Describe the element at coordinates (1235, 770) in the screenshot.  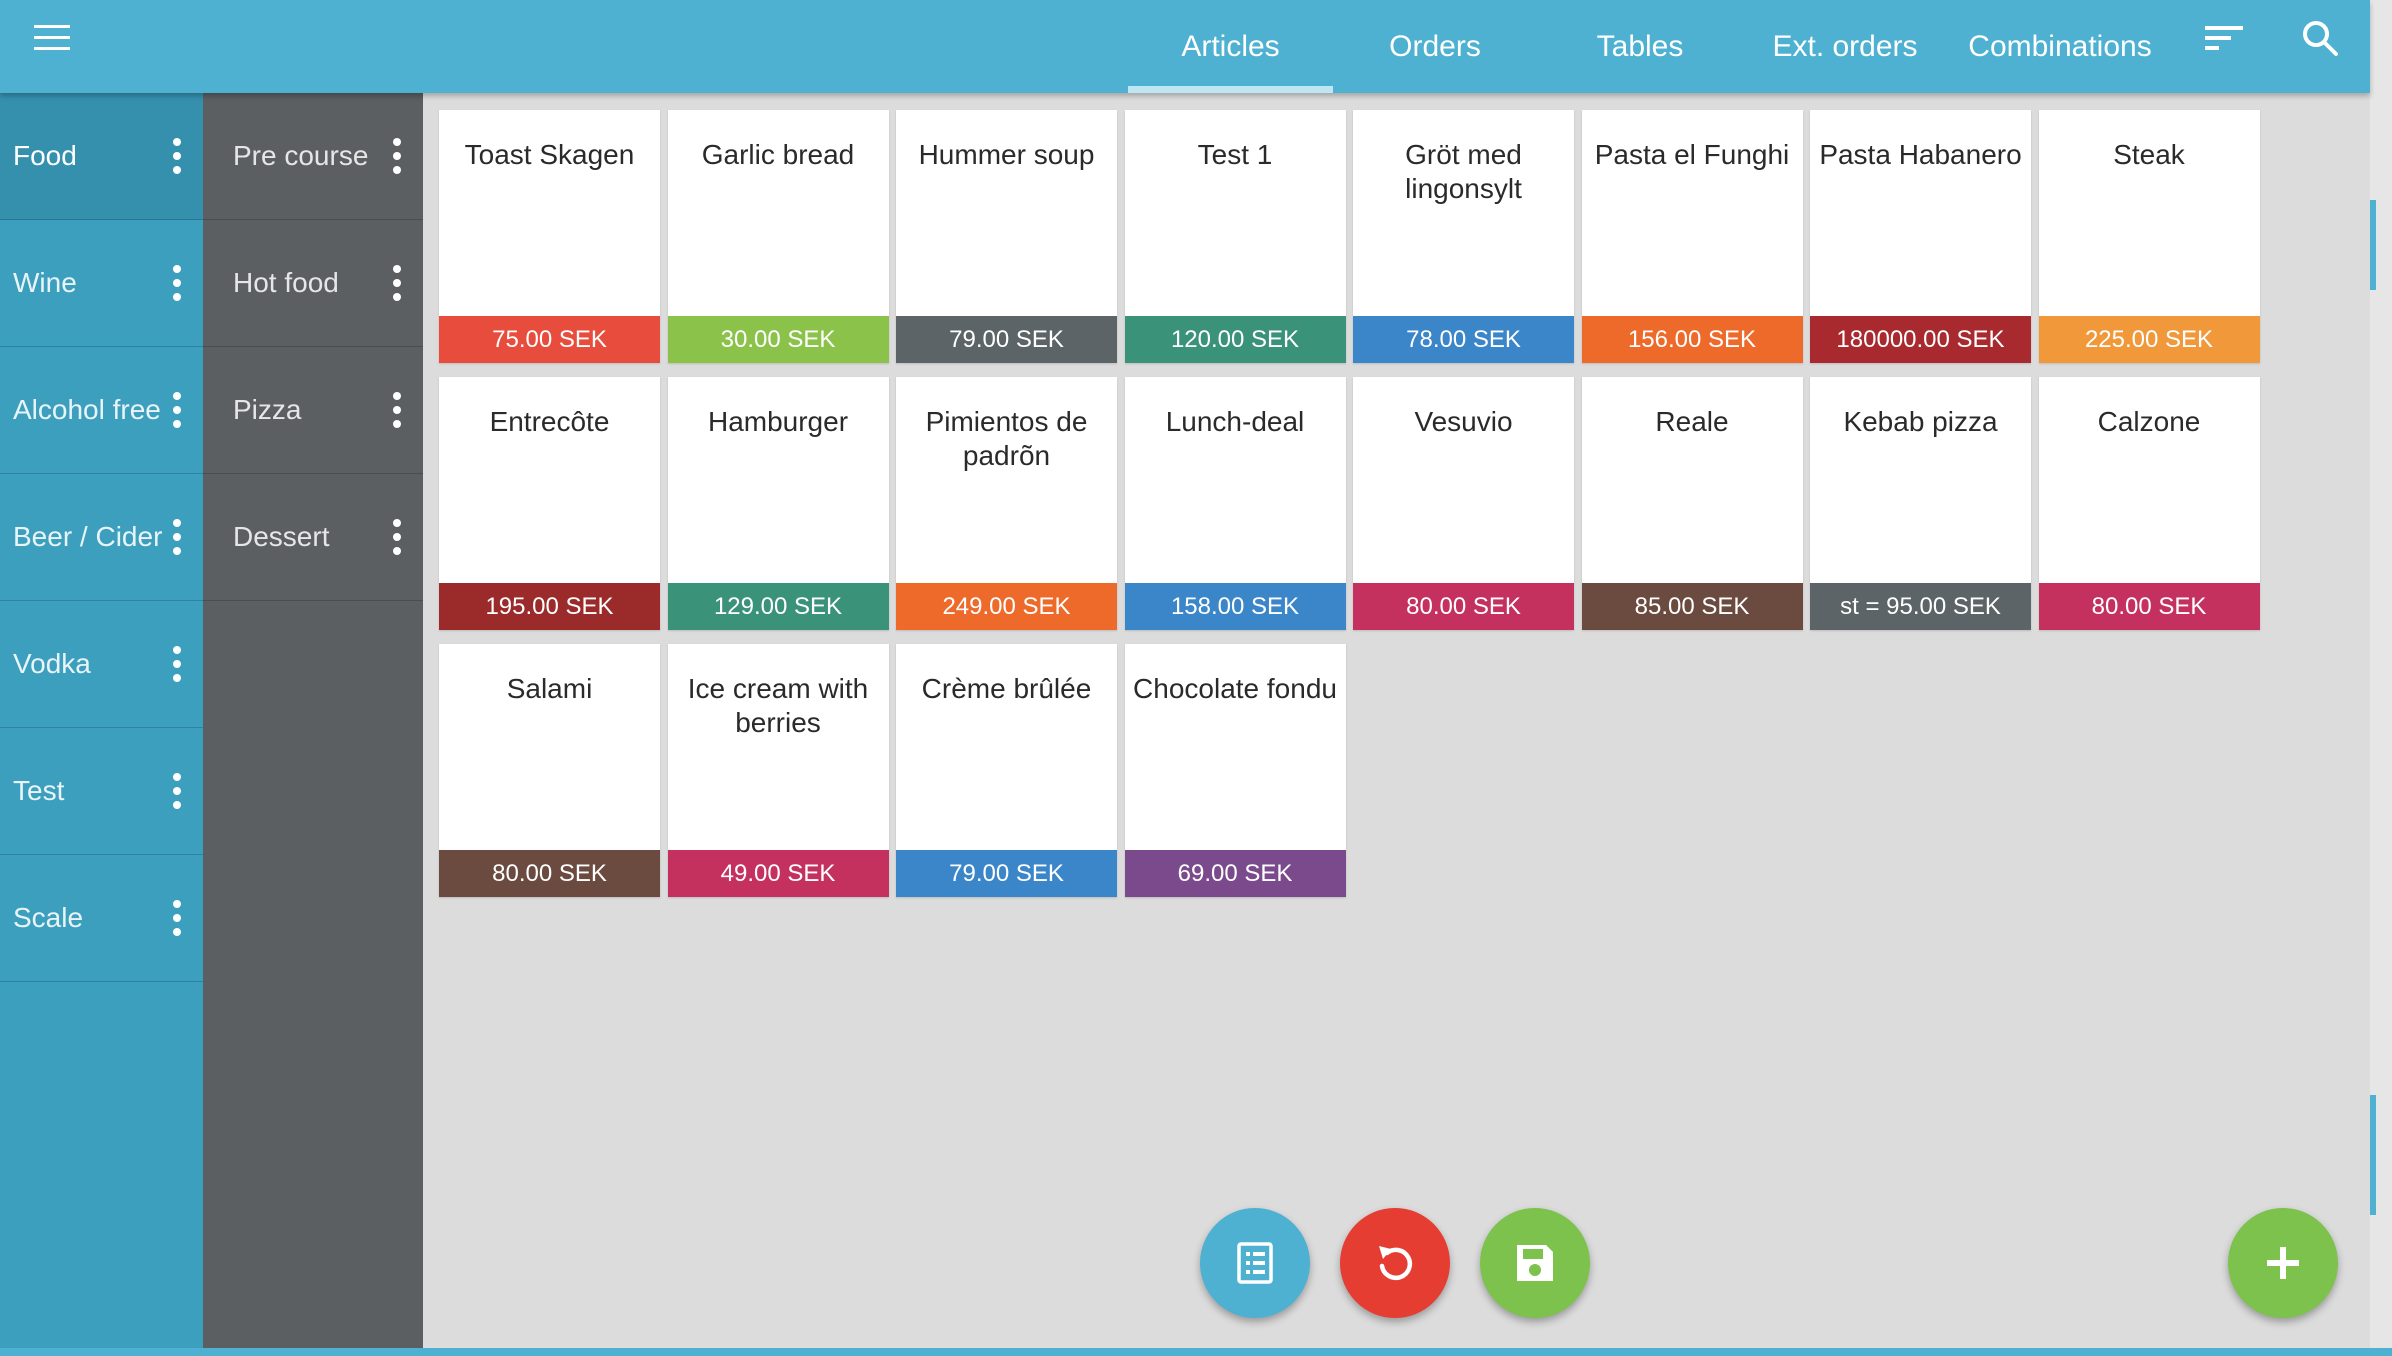
I see `article-card: Chocolate fondu 69.00 SEK` at that location.